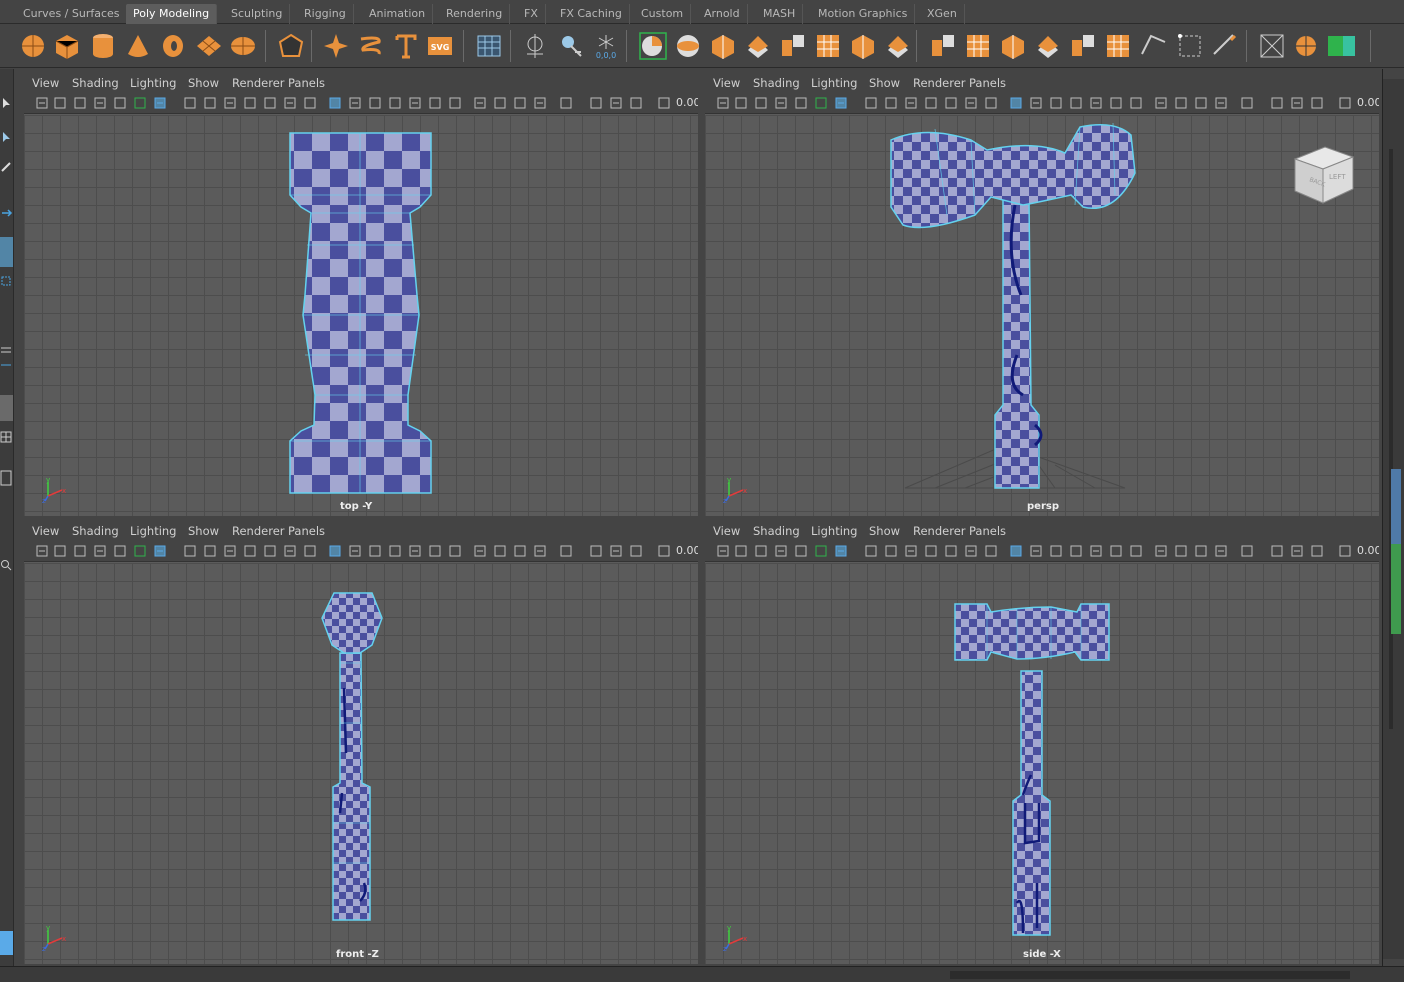  Describe the element at coordinates (6, 213) in the screenshot. I see `move-tool-icon` at that location.